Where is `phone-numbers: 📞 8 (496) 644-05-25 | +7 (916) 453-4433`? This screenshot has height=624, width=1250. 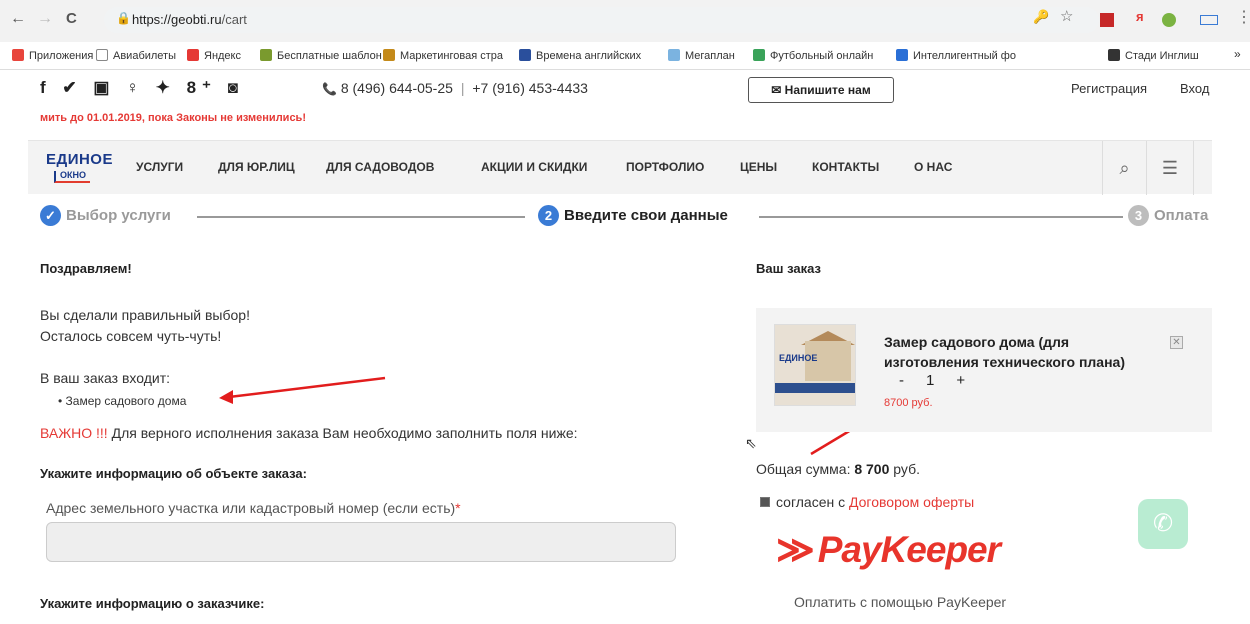
phone-numbers: 📞 8 (496) 644-05-25 | +7 (916) 453-4433 is located at coordinates (455, 88).